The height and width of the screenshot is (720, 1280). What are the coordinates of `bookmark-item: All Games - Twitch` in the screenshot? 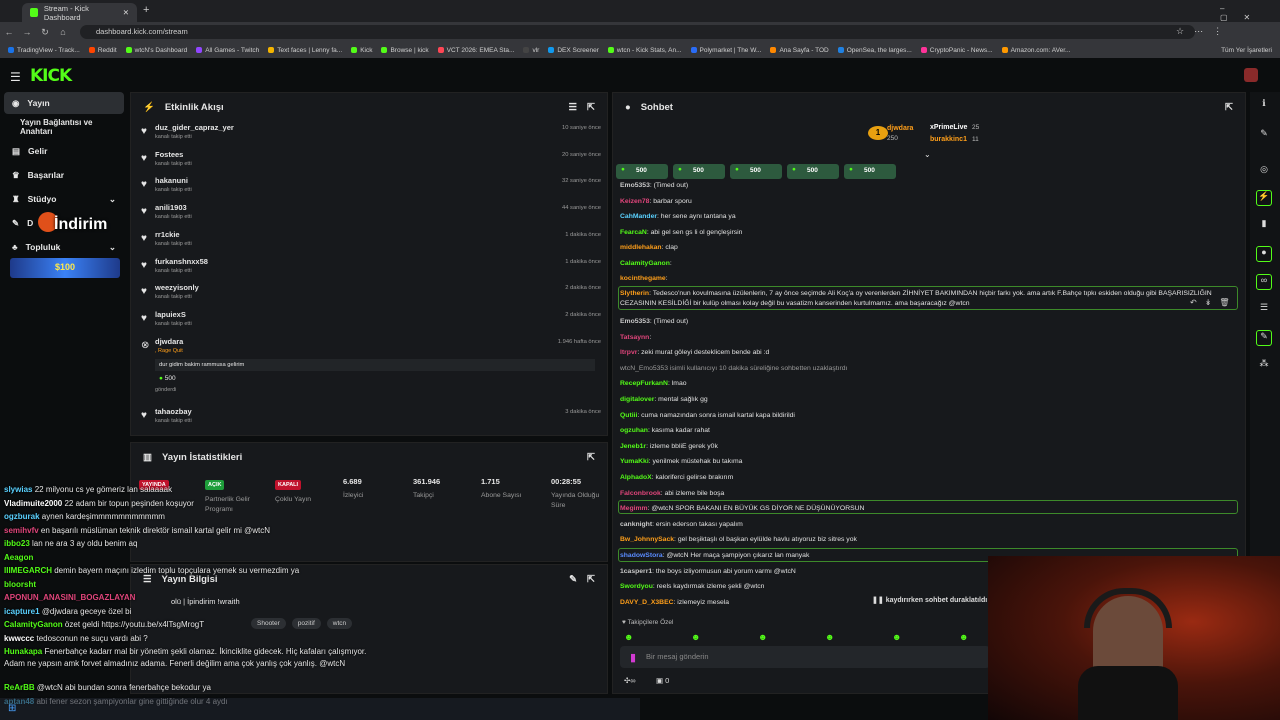 It's located at (227, 50).